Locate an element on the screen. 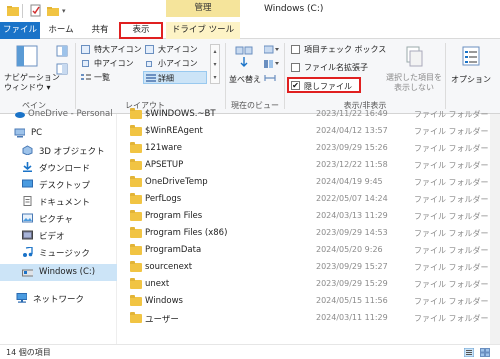 The height and width of the screenshot is (359, 500). nav-item-desktop: デスクトップ is located at coordinates (58, 184).